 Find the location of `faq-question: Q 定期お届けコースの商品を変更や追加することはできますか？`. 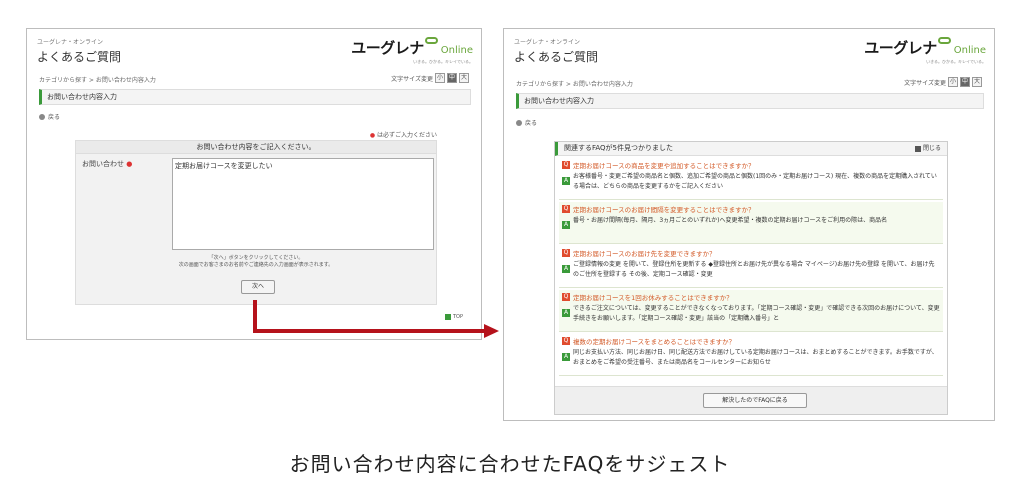

faq-question: Q 定期お届けコースの商品を変更や追加することはできますか？ is located at coordinates (751, 165).